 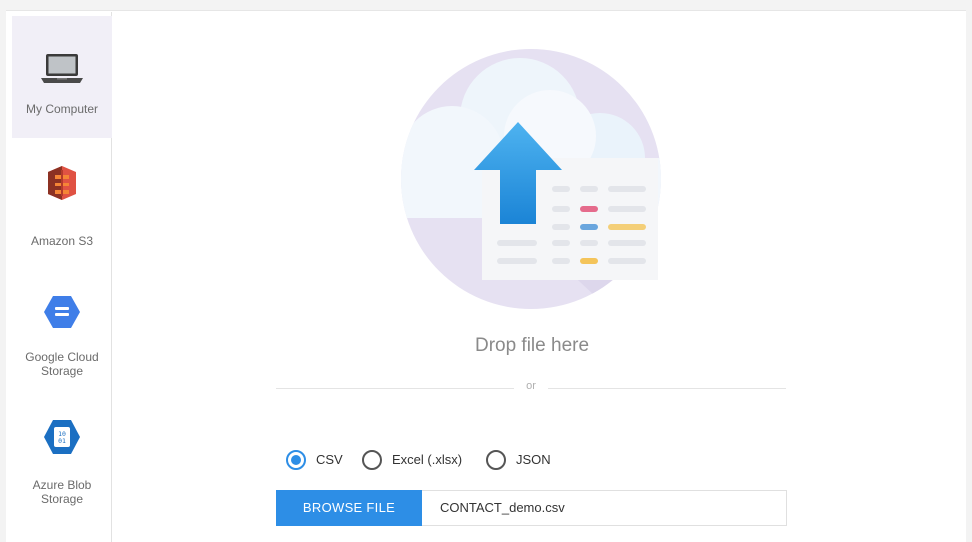 What do you see at coordinates (531, 179) in the screenshot?
I see `upload-illustration` at bounding box center [531, 179].